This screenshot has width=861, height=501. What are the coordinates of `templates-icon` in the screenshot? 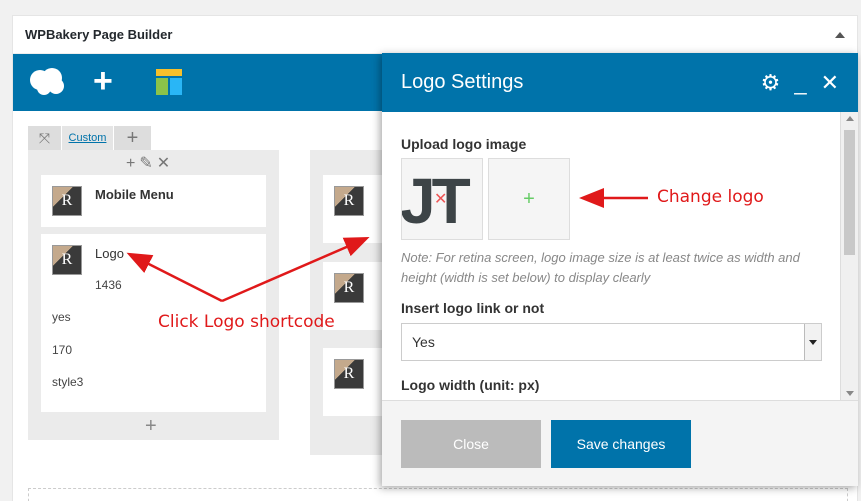 It's located at (169, 82).